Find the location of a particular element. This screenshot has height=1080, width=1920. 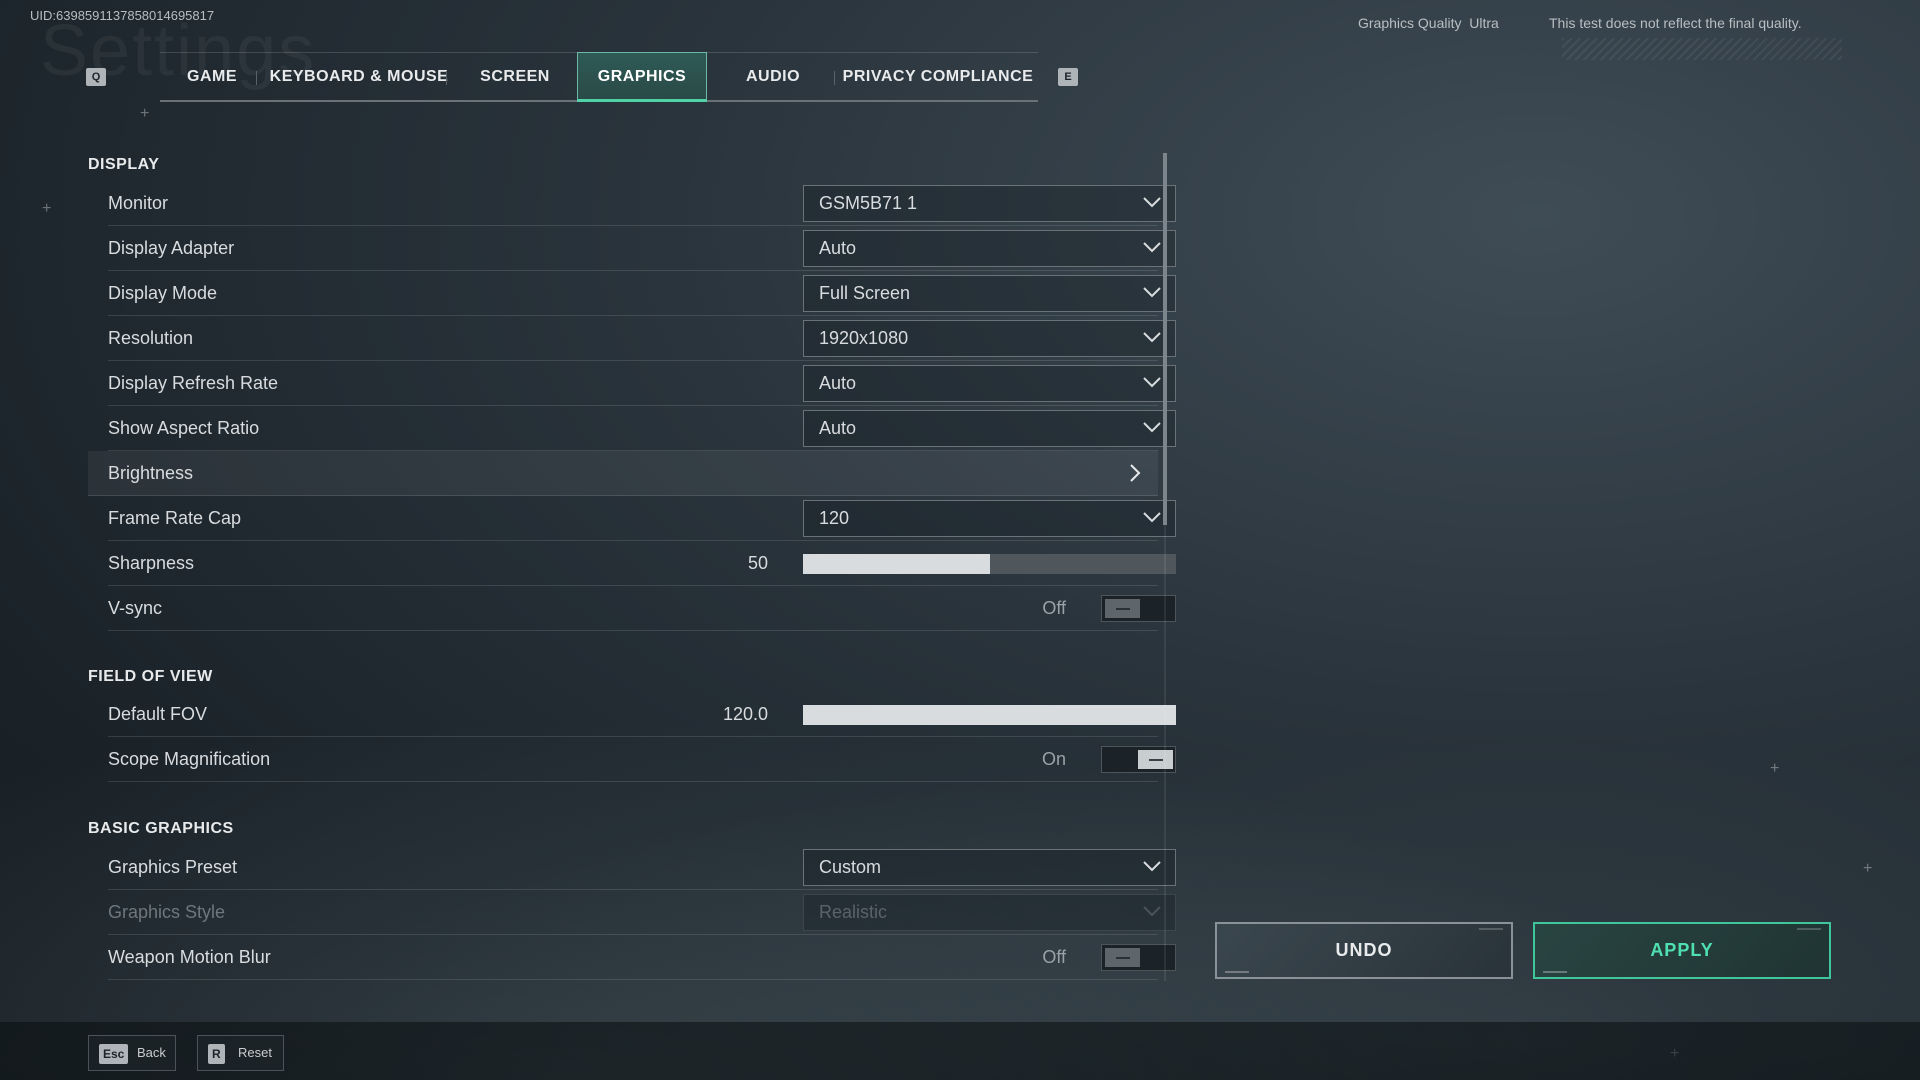

chevron-right-icon is located at coordinates (1135, 473).